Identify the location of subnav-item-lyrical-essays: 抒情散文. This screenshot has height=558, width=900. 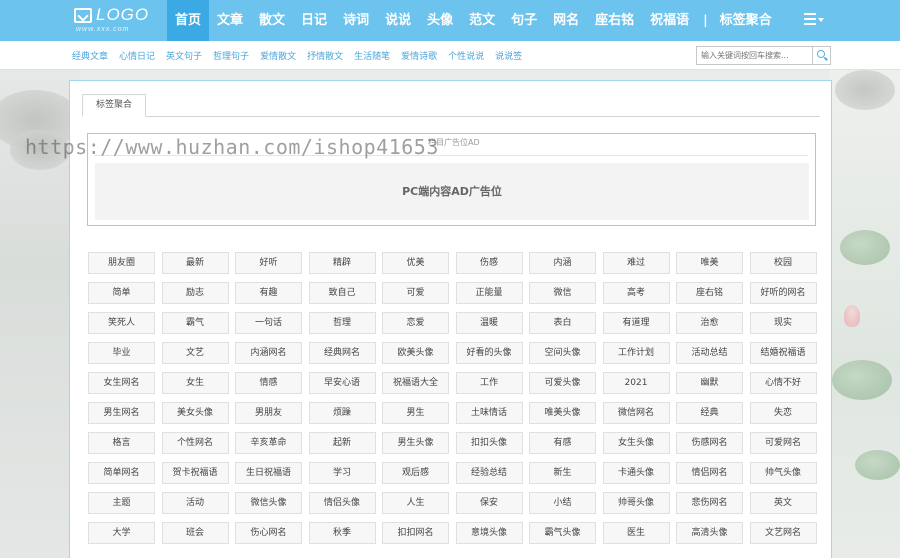
(325, 55).